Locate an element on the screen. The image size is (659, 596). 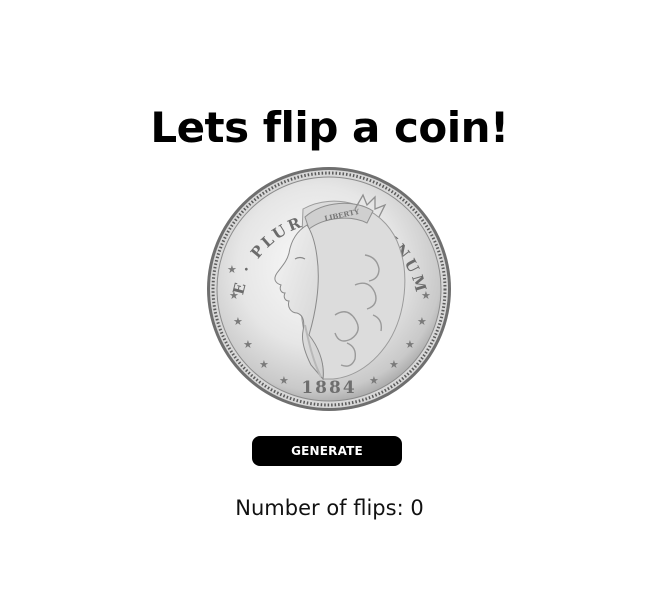
flip-counter-label: Number of flips: is located at coordinates (323, 508).